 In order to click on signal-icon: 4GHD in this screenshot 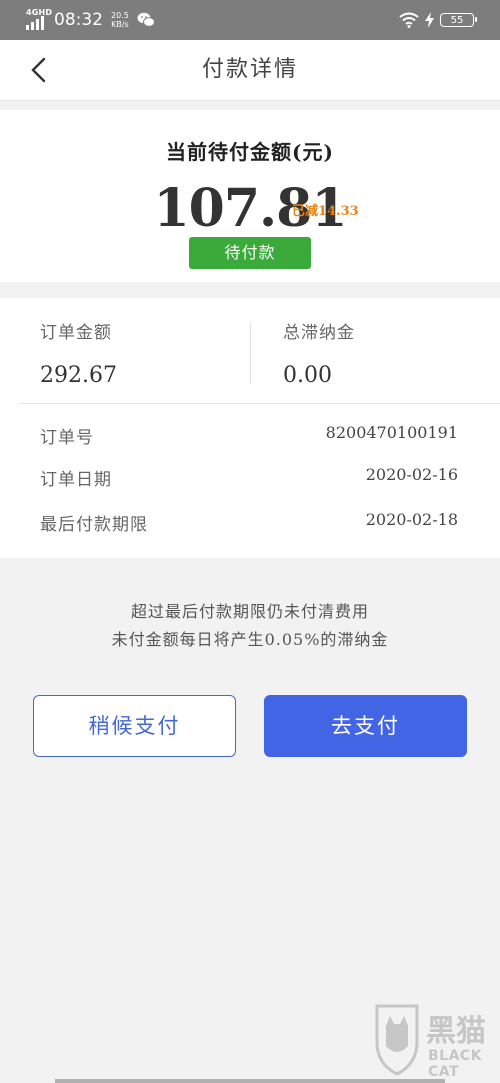, I will do `click(39, 19)`.